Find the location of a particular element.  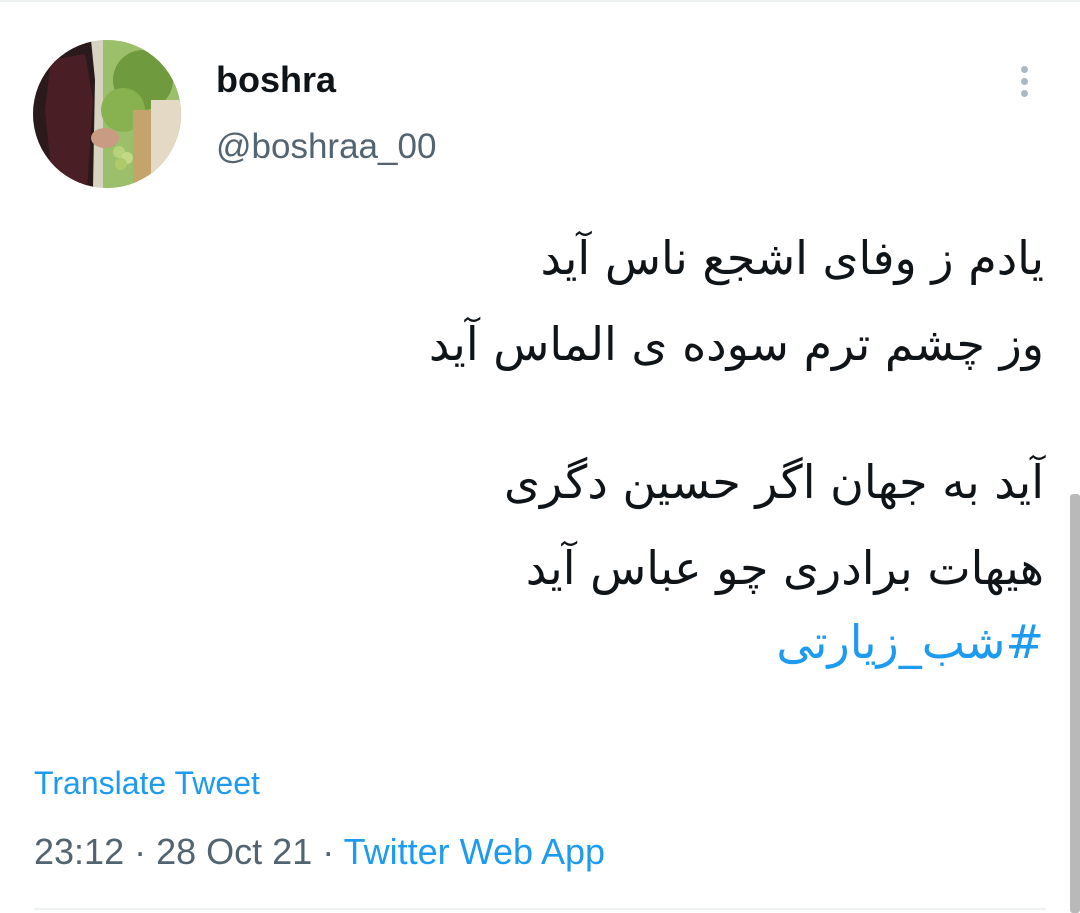

tweet-metadata: 23:12 · 28 Oct 21 · Twitter Web App is located at coordinates (319, 852).